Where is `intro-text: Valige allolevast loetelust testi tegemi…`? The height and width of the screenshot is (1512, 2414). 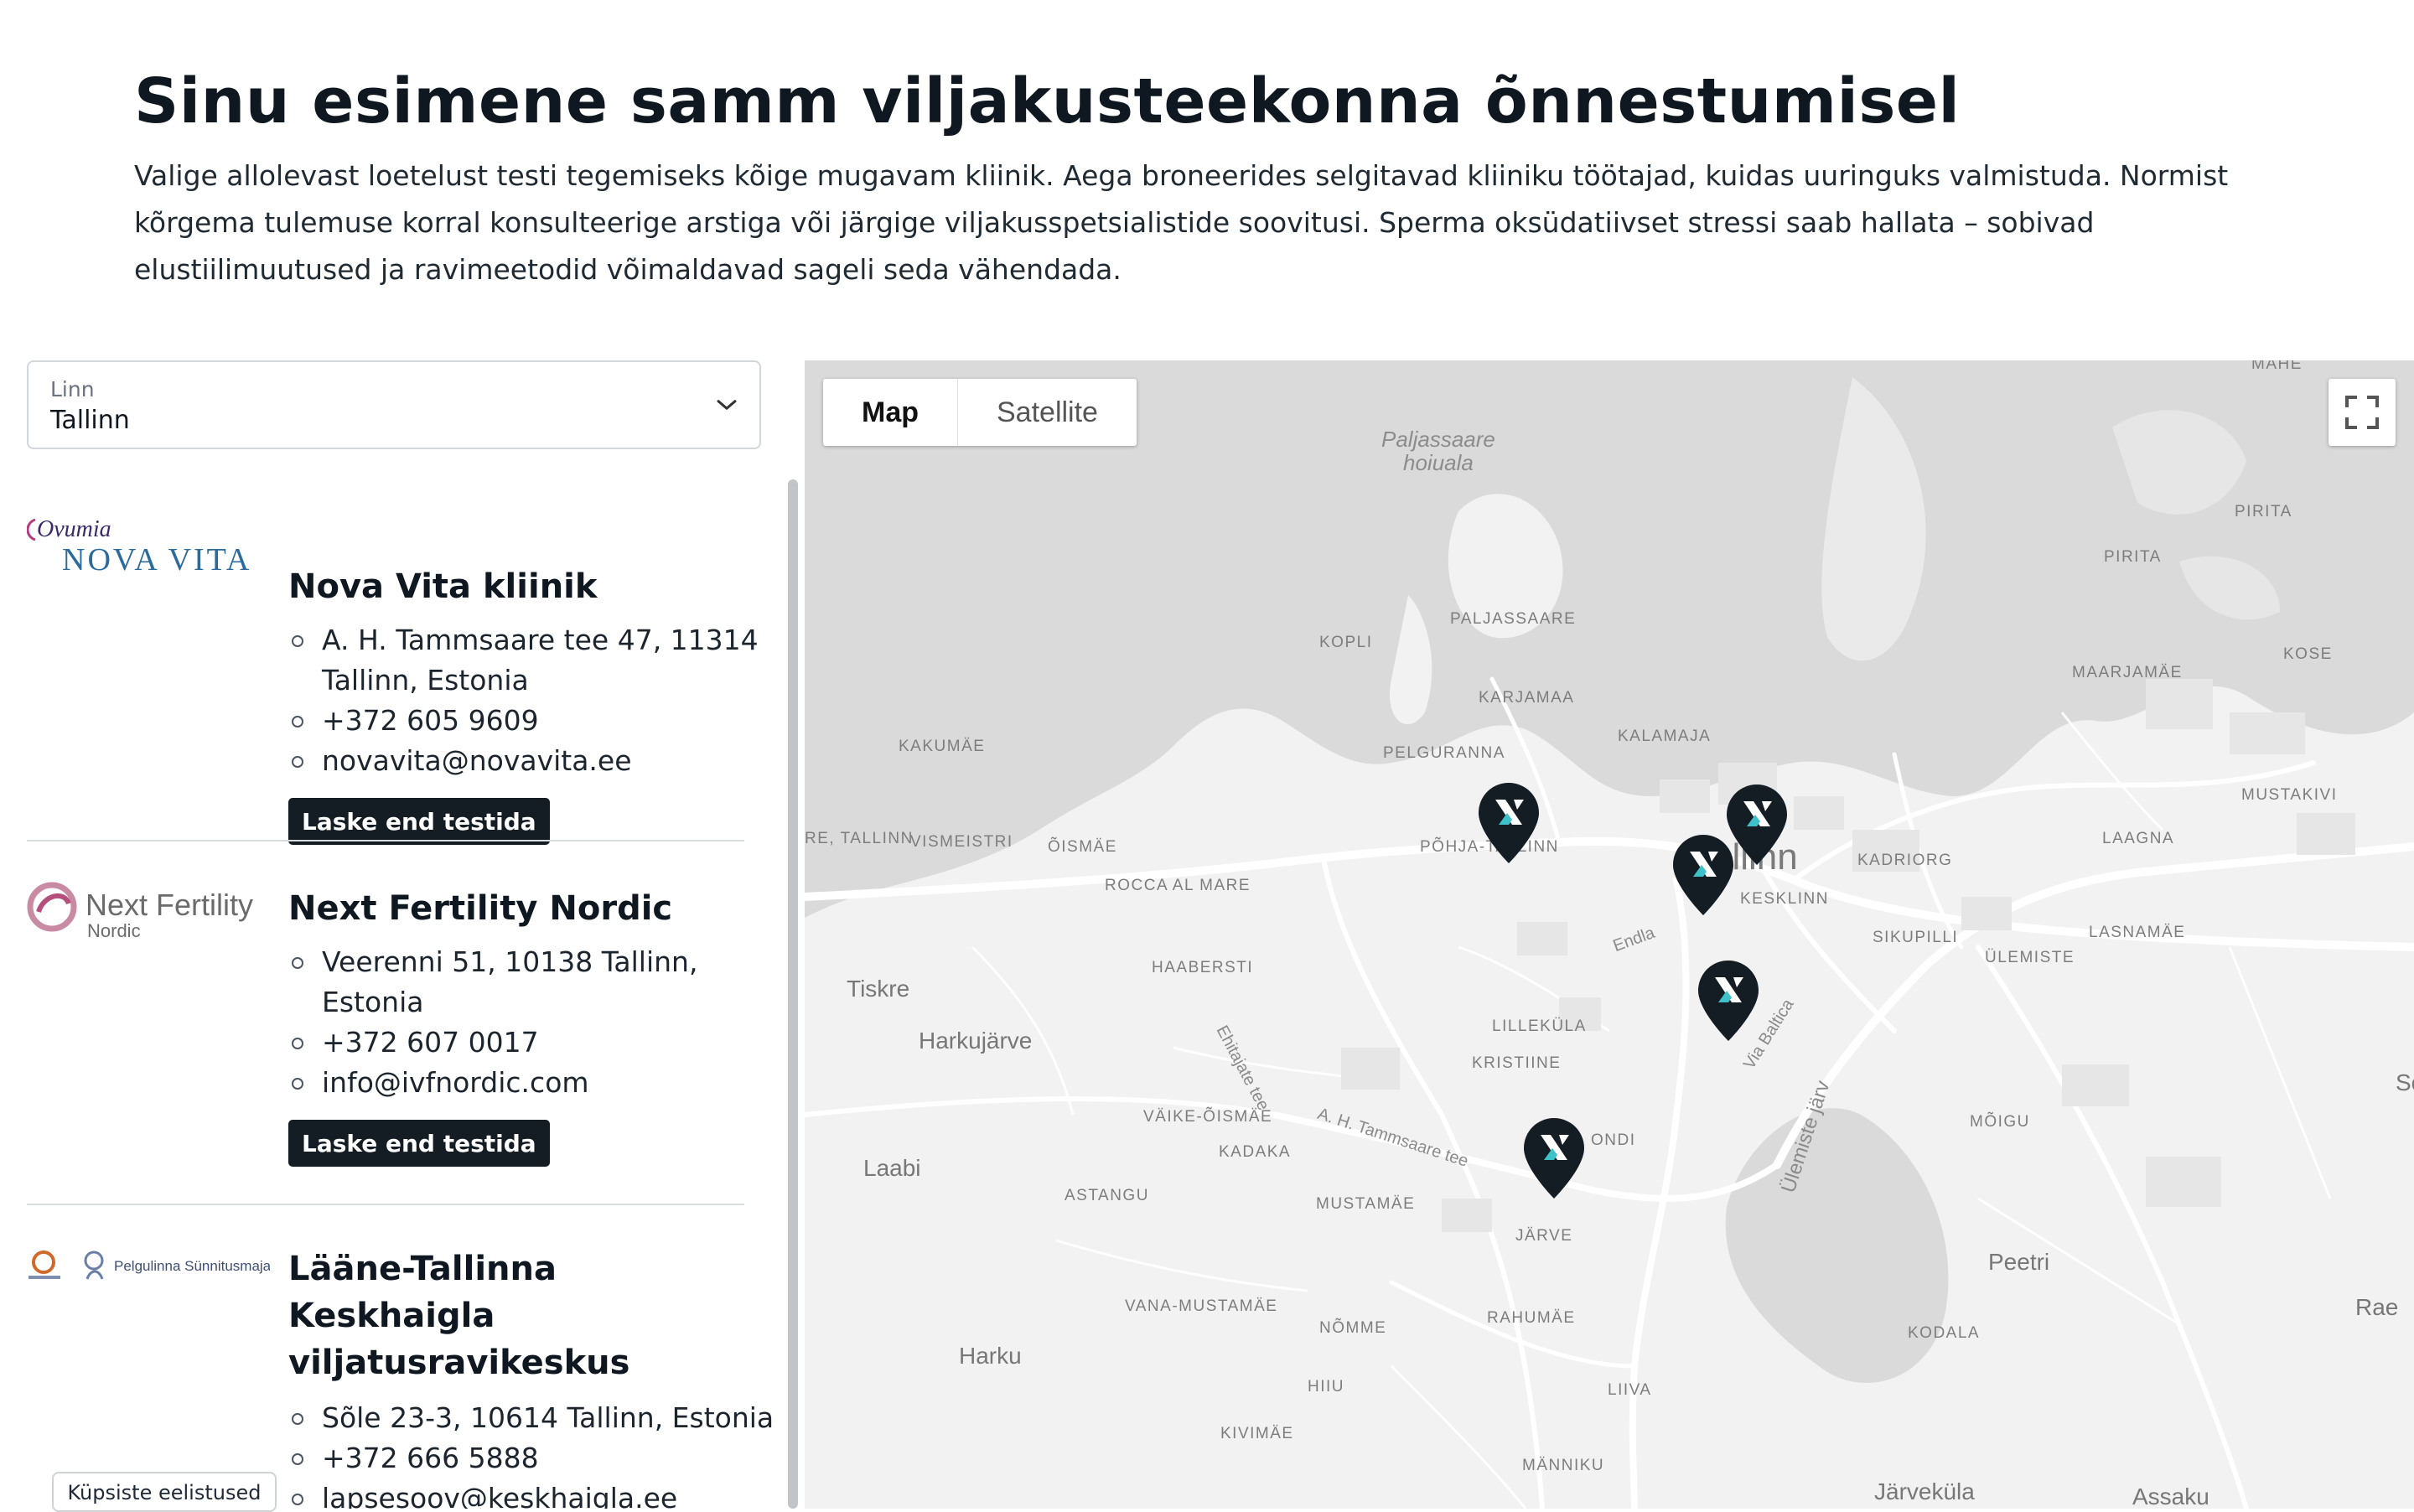
intro-text: Valige allolevast loetelust testi tegemi… is located at coordinates (1181, 222).